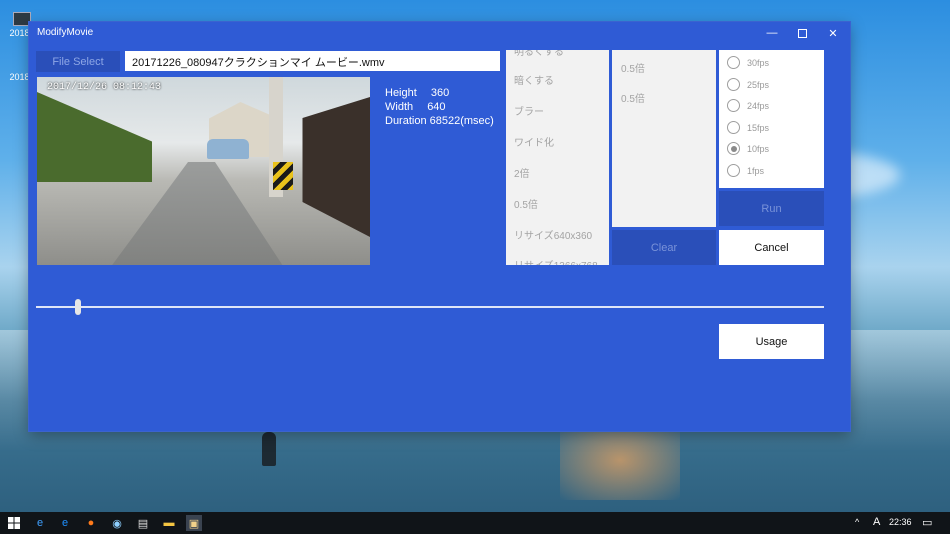 The image size is (950, 534). I want to click on radio-checked-icon, so click(733, 148).